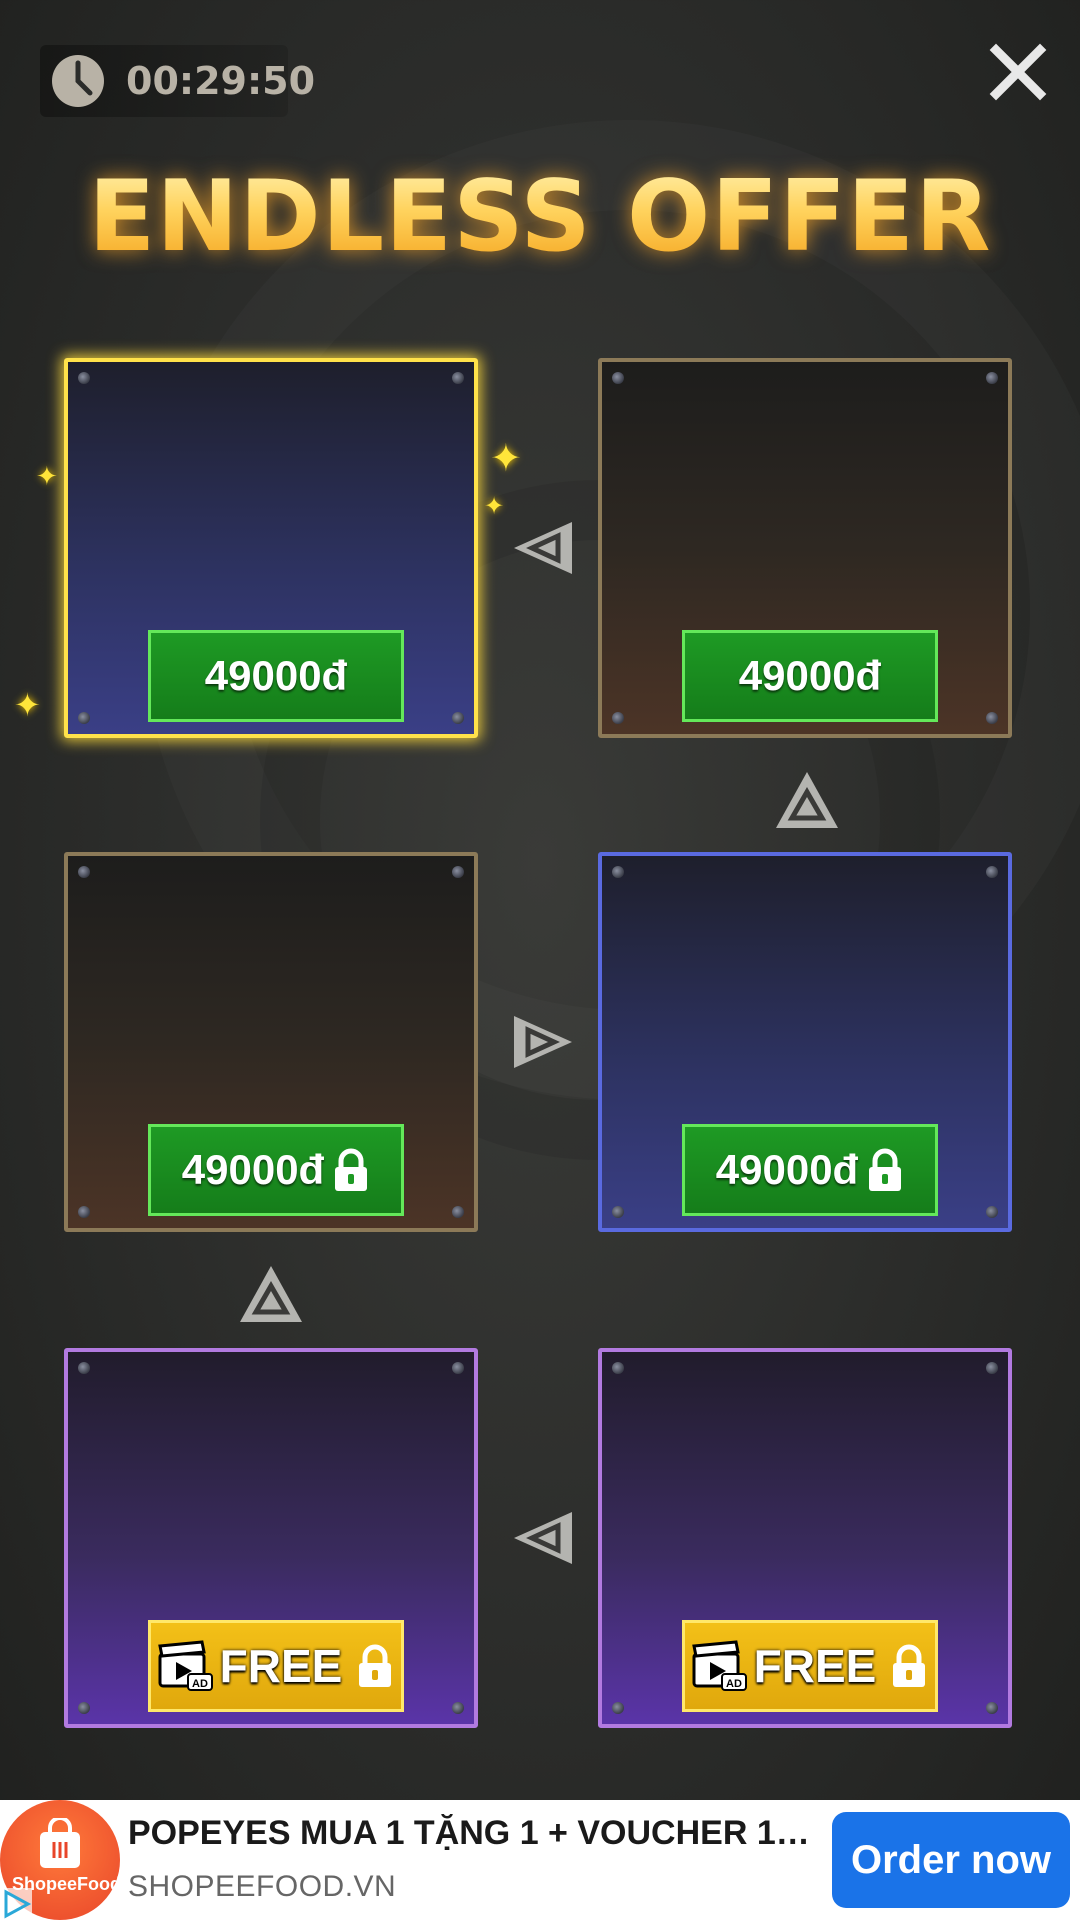  Describe the element at coordinates (271, 1042) in the screenshot. I see `offer-card-3: 49000đ` at that location.